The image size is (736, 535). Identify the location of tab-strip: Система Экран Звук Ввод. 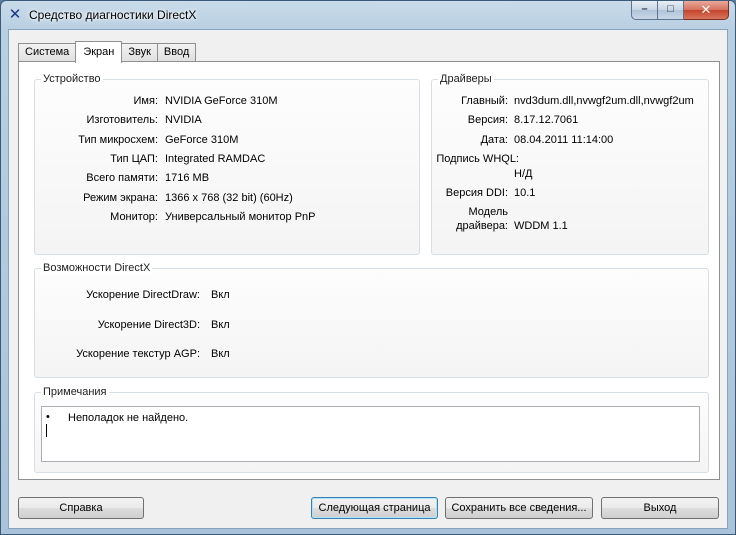
(107, 52).